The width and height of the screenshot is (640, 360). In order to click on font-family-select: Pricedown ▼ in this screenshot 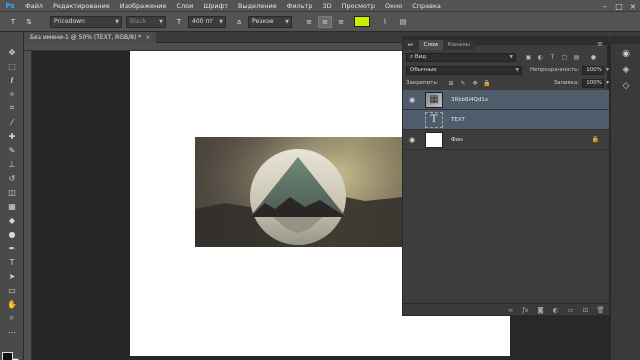, I will do `click(86, 21)`.